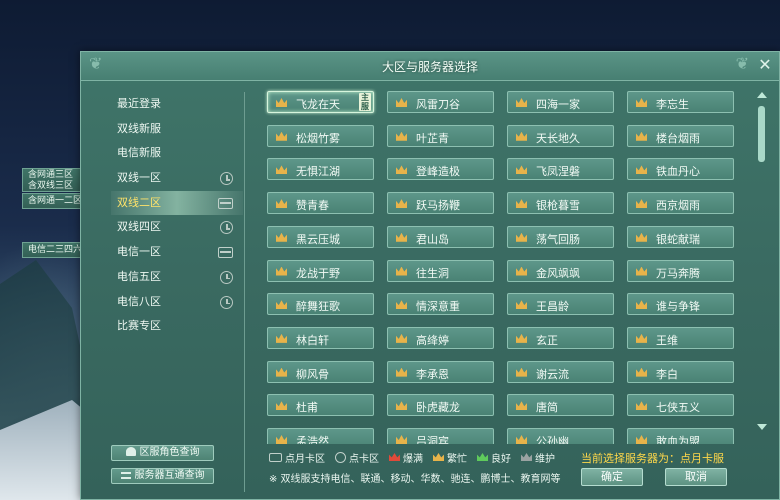  What do you see at coordinates (162, 476) in the screenshot?
I see `interop-query-button: 服务器互通查询` at bounding box center [162, 476].